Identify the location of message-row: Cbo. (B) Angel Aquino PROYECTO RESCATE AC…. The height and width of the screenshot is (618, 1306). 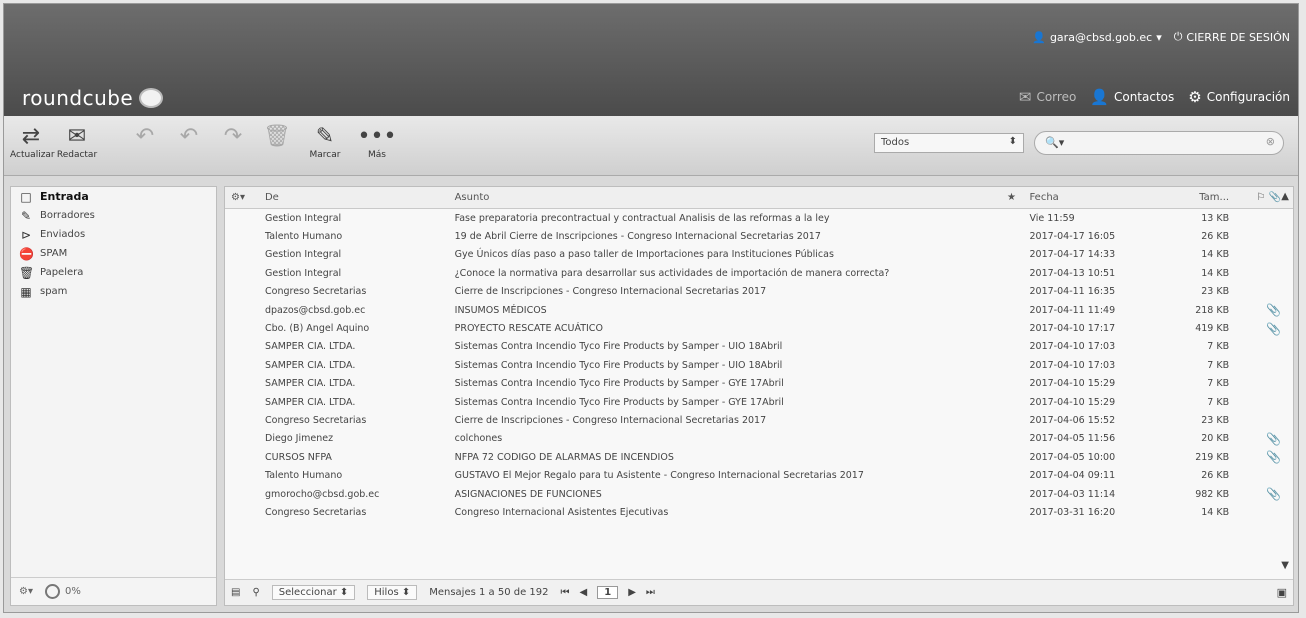
(759, 328).